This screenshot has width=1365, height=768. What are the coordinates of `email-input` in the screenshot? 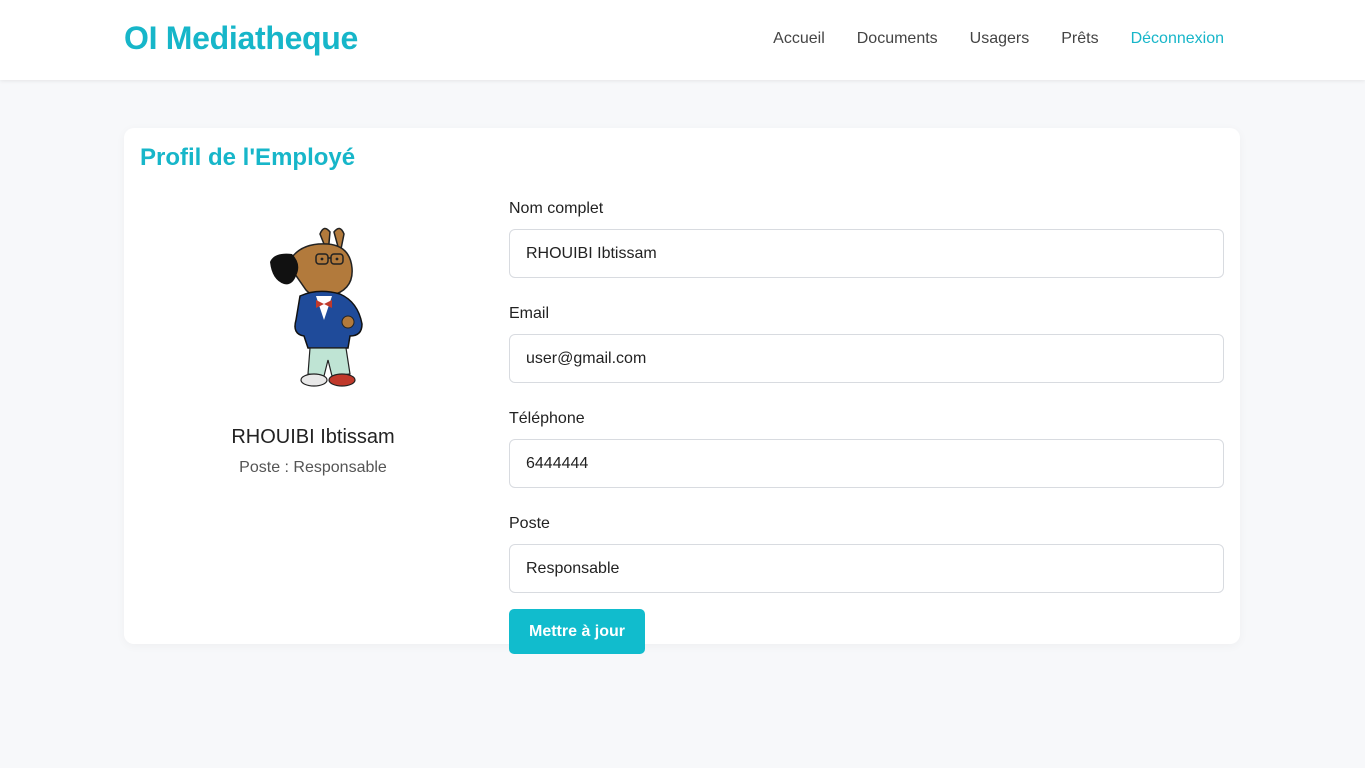 It's located at (866, 358).